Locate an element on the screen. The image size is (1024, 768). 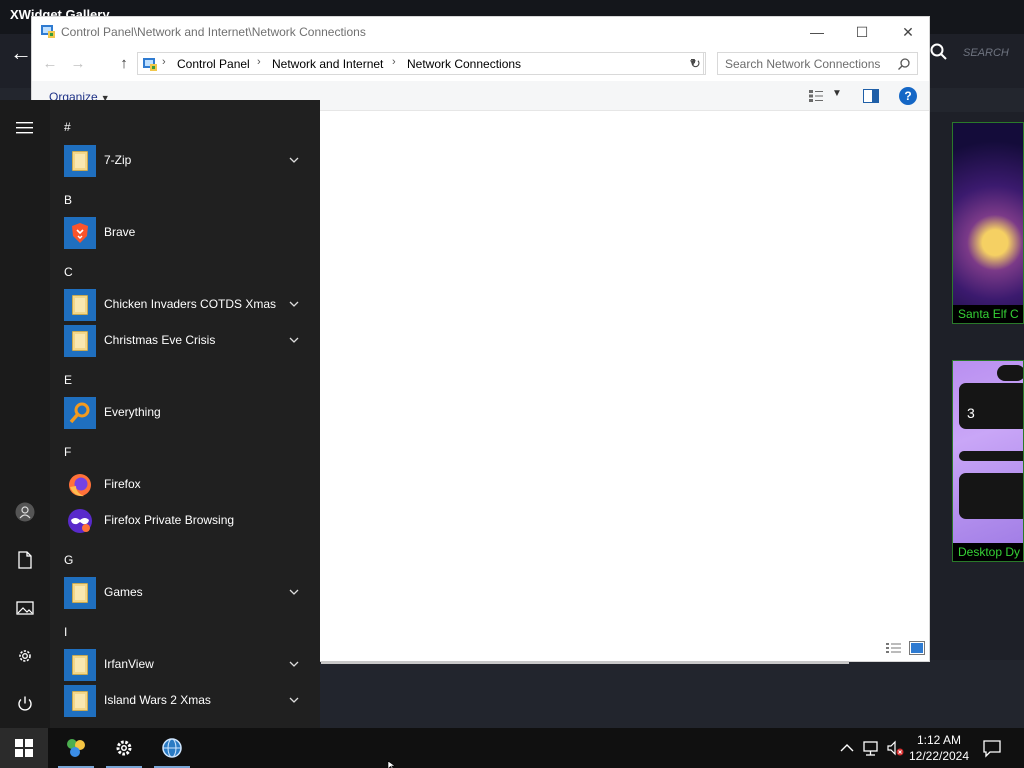
search-box: Search Network Connections is located at coordinates (817, 63).